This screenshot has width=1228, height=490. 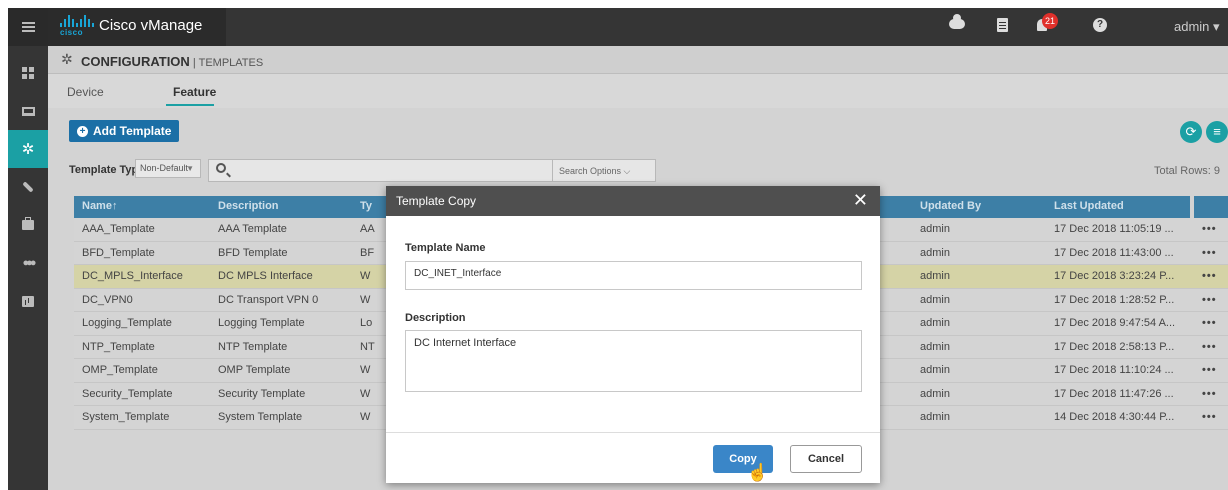 I want to click on wrench-icon, so click(x=28, y=187).